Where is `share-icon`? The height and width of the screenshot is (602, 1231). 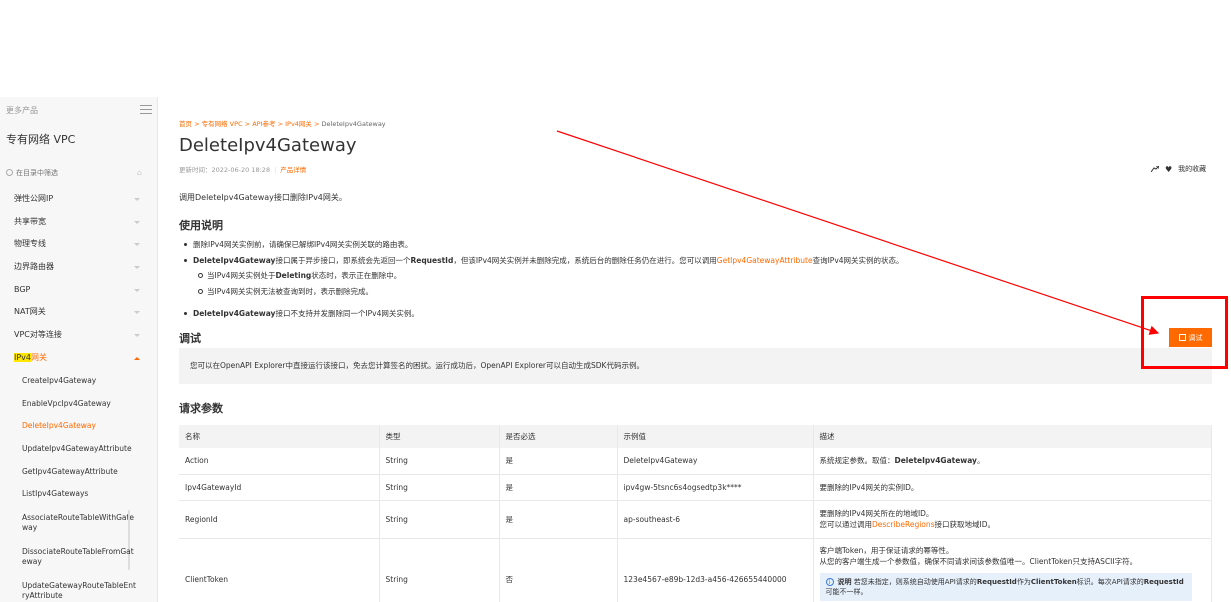 share-icon is located at coordinates (1155, 169).